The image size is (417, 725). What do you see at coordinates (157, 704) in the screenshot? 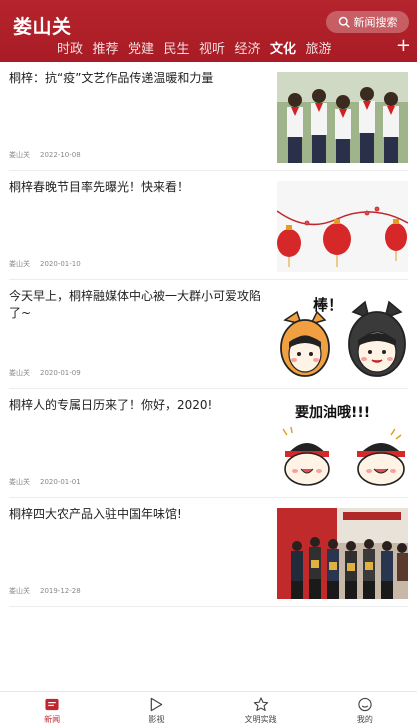
I see `play-icon` at bounding box center [157, 704].